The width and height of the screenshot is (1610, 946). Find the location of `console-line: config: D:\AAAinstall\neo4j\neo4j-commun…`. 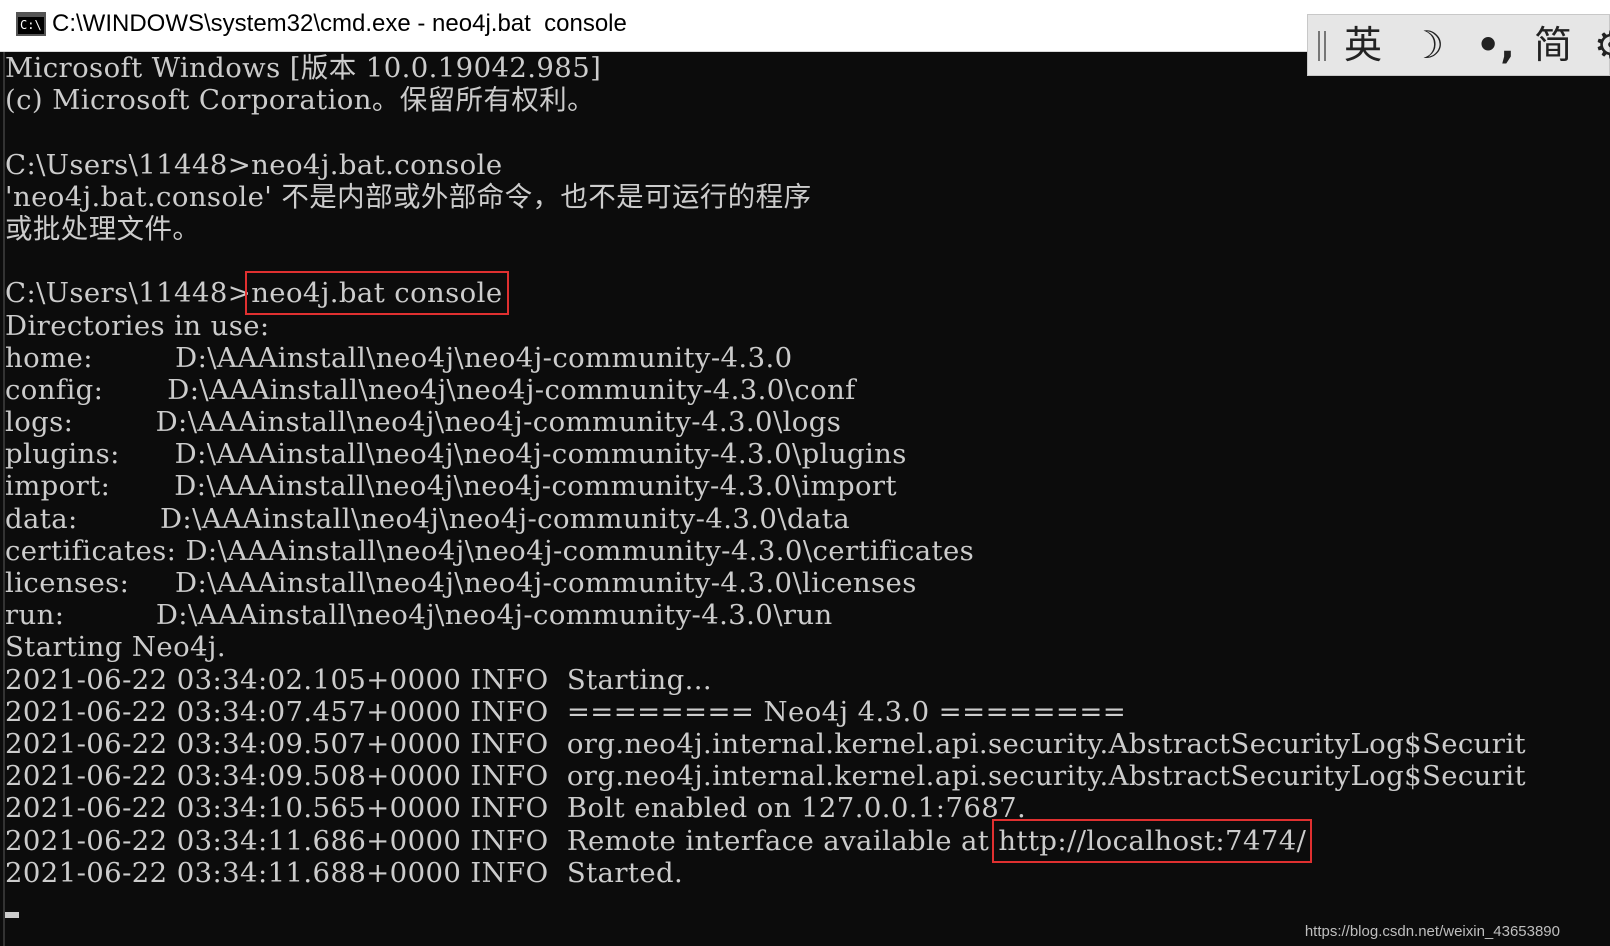

console-line: config: D:\AAAinstall\neo4j\neo4j-commun… is located at coordinates (430, 389).